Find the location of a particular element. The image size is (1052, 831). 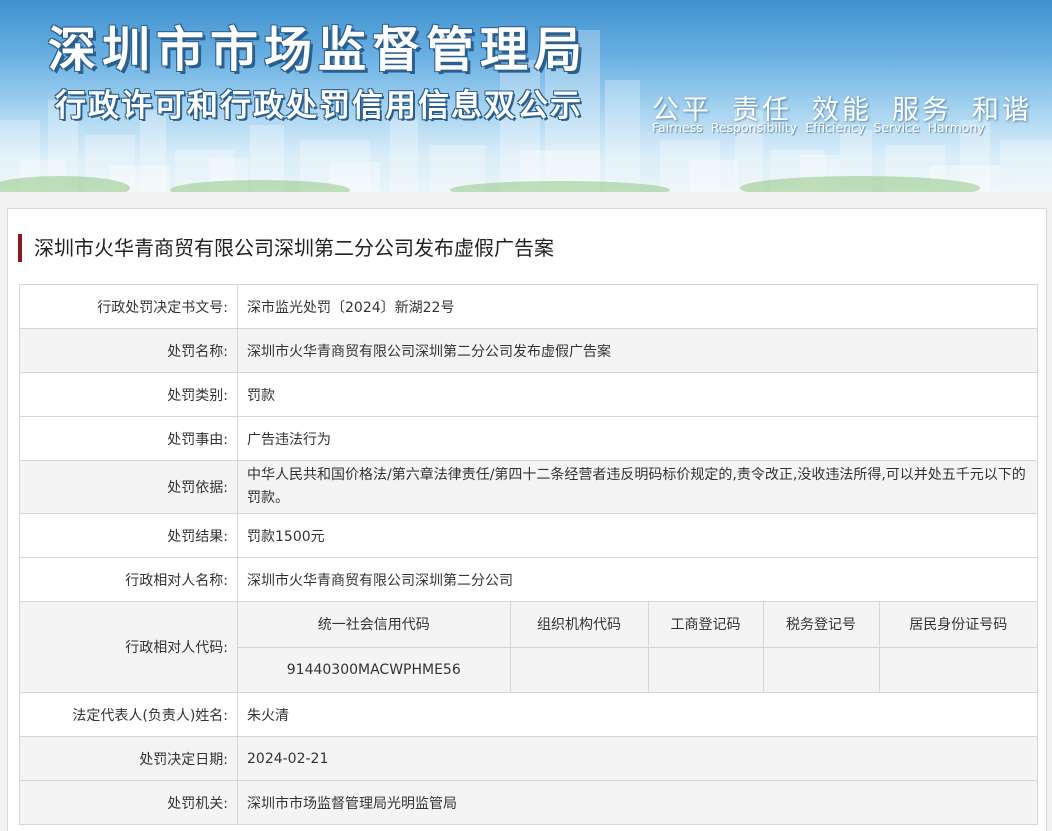

value-service-en: Service is located at coordinates (896, 127).